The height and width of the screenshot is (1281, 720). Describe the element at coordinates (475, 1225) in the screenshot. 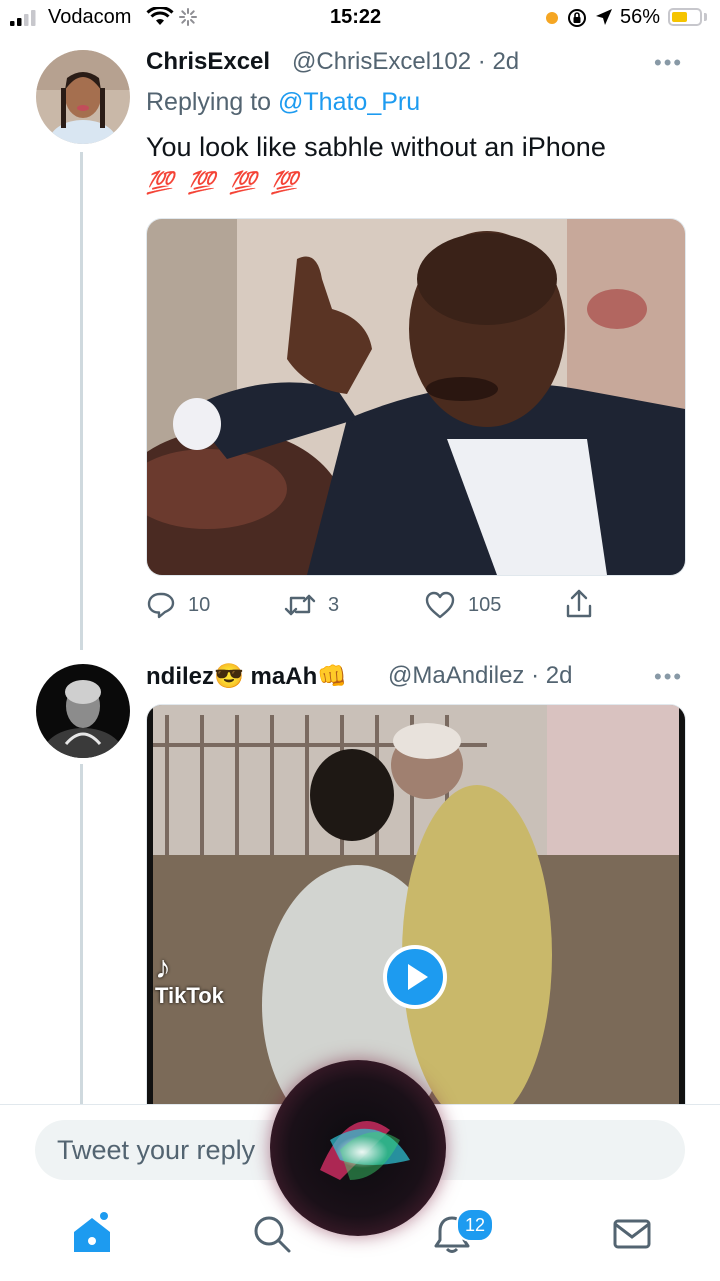

I see `notifications-badge: 12` at that location.